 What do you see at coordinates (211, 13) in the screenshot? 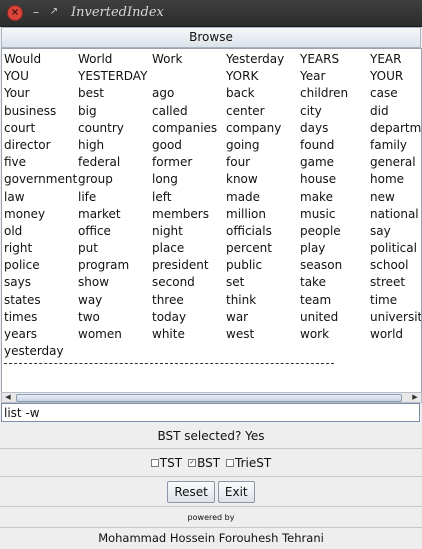
I see `title-bar: × – ↗ InvertedIndex` at bounding box center [211, 13].